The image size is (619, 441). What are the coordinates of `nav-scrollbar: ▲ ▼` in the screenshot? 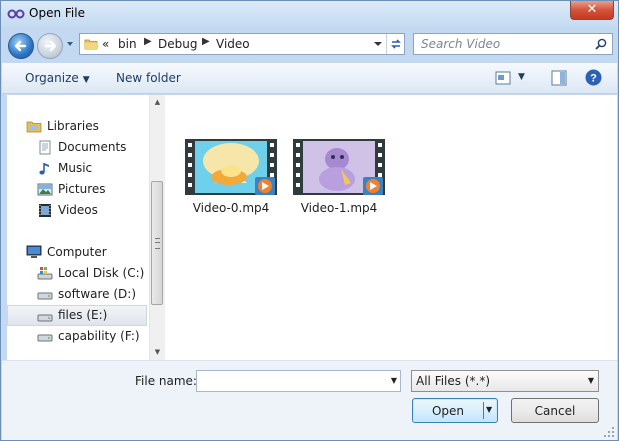 It's located at (157, 227).